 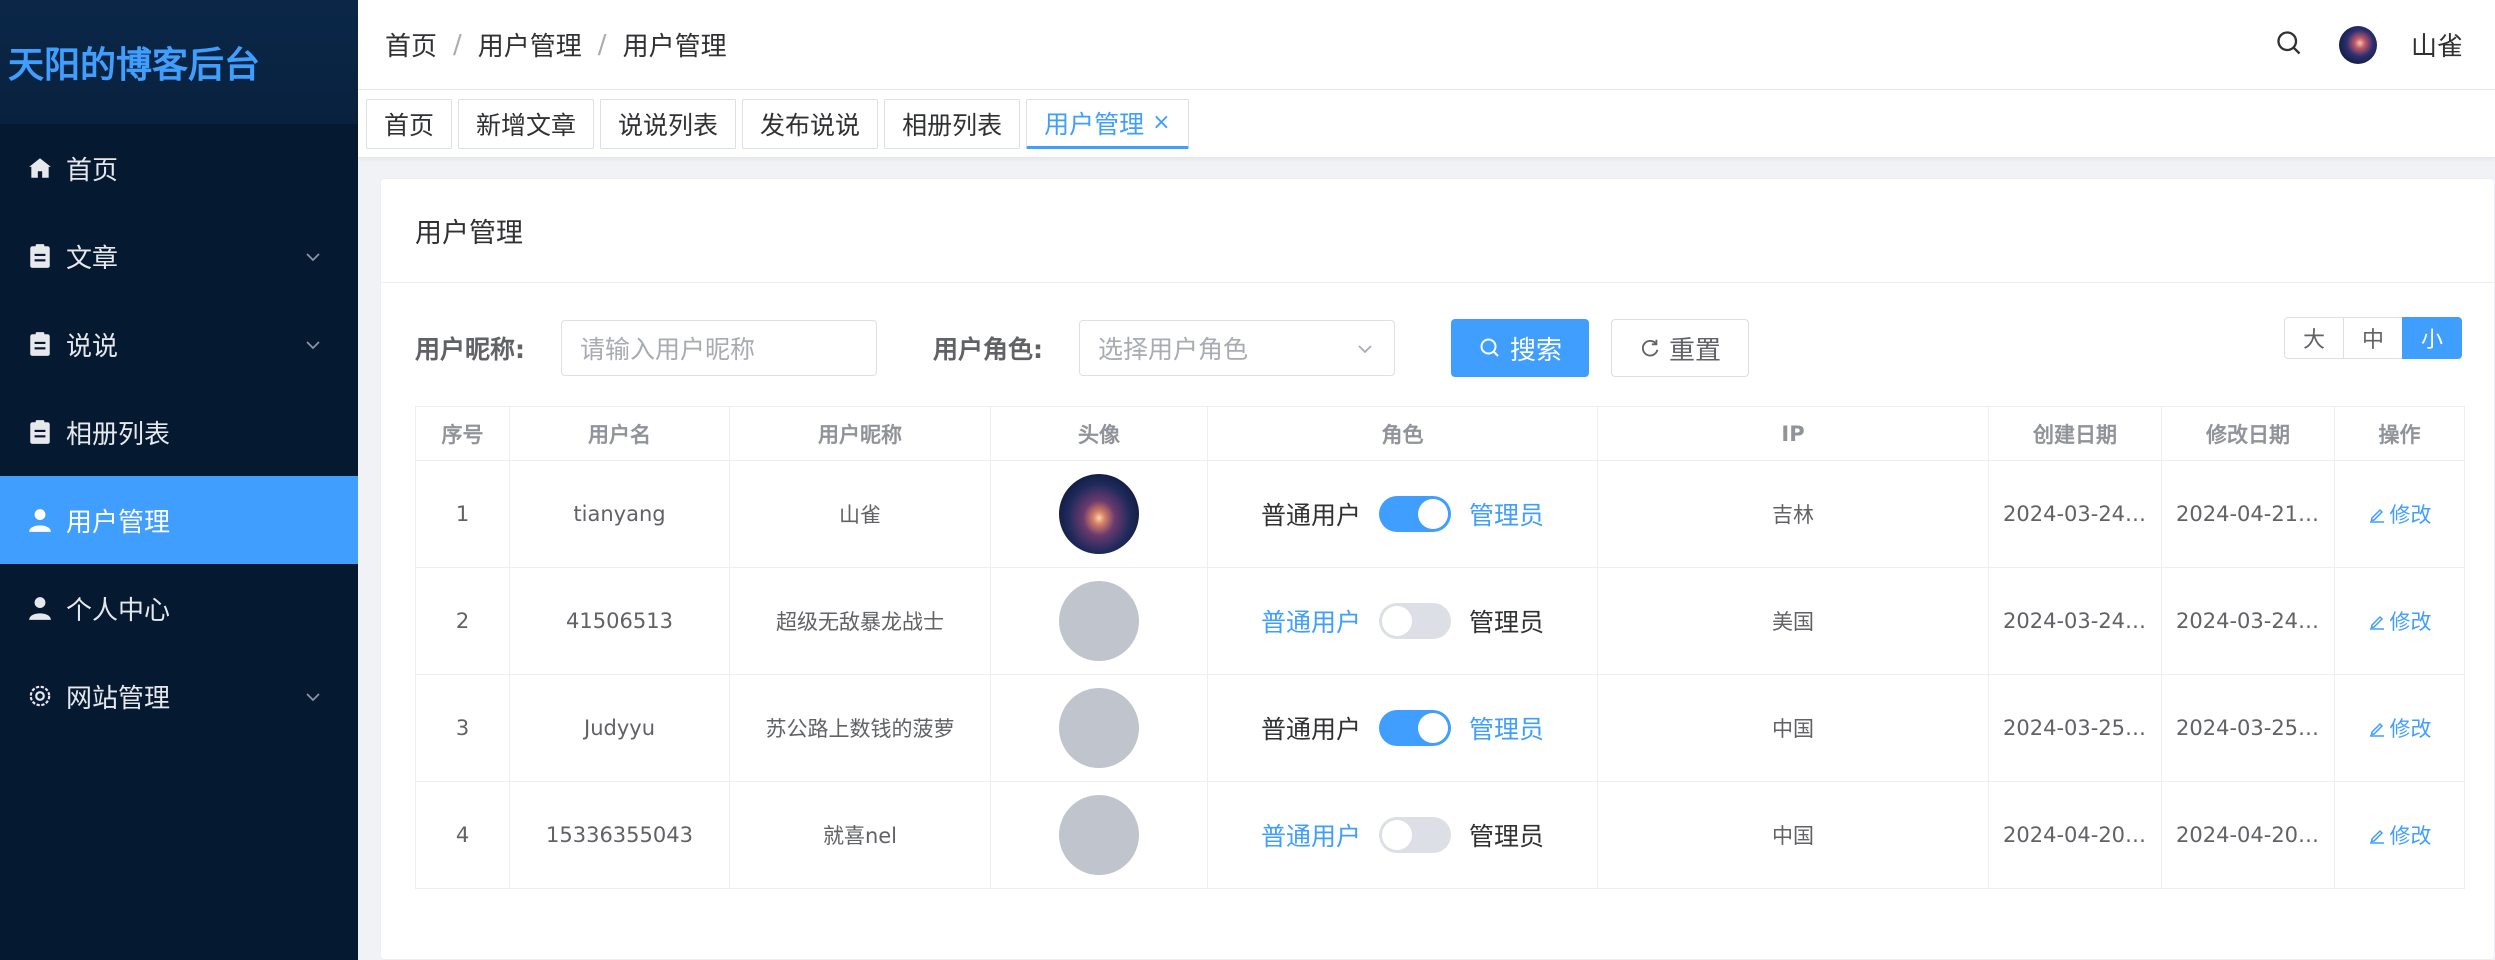 I want to click on size-medium-button: 中, so click(x=2373, y=338).